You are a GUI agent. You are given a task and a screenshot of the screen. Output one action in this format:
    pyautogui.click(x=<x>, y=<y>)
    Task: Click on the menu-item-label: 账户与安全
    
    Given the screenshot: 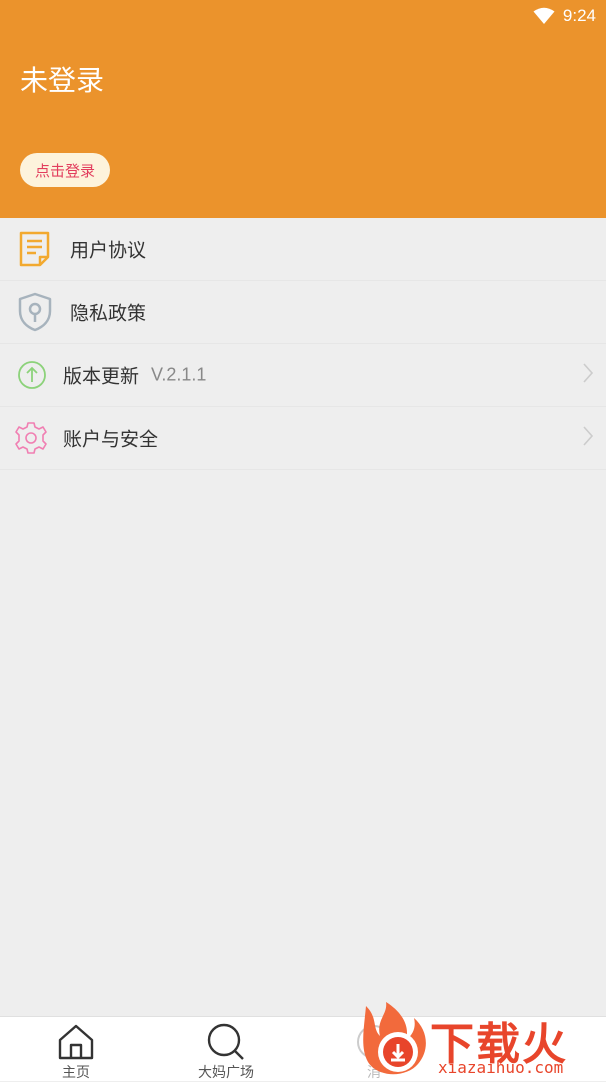 What is the action you would take?
    pyautogui.click(x=111, y=439)
    